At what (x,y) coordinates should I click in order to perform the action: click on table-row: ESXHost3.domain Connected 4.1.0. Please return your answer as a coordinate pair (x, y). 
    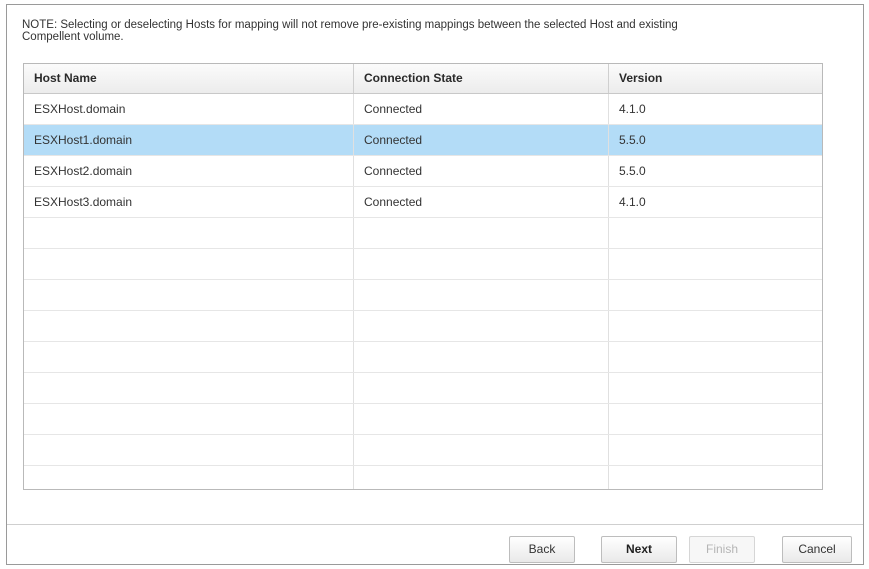
    Looking at the image, I should click on (423, 202).